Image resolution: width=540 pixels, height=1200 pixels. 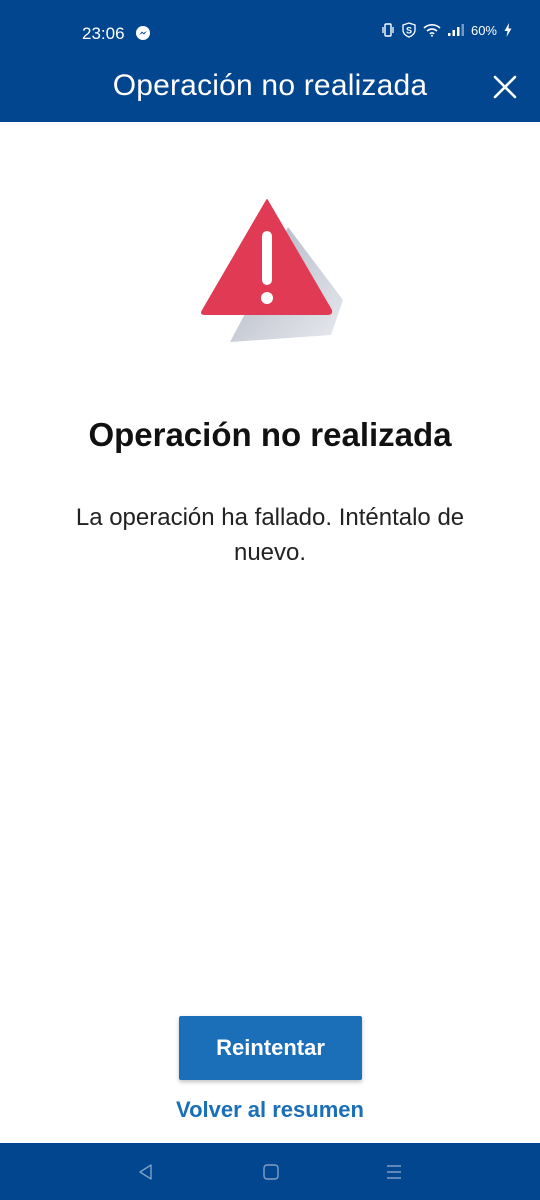 I want to click on messenger-icon, so click(x=143, y=33).